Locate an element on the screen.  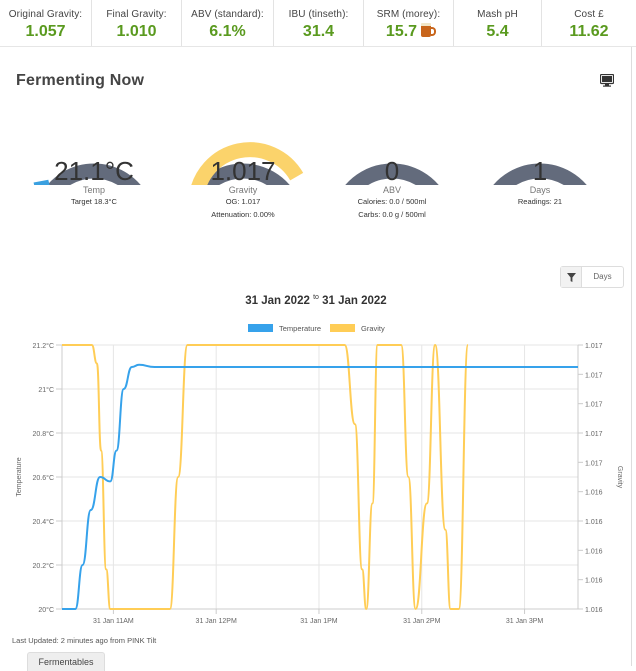
left-tick-label: 20.4°C is located at coordinates (43, 522).